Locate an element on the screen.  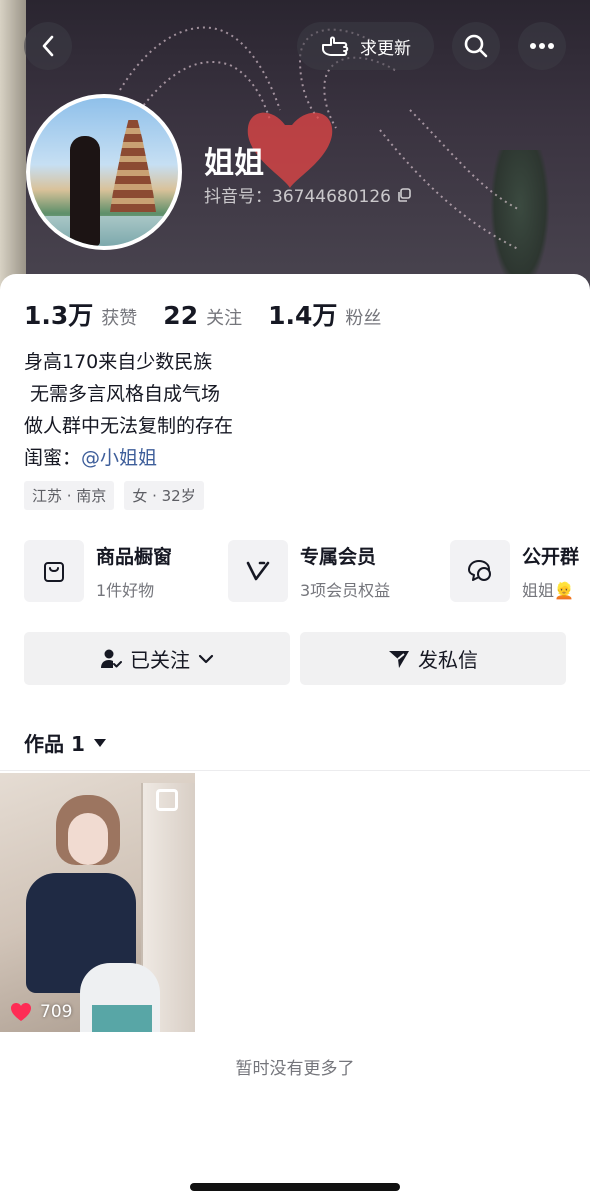
tabs-divider is located at coordinates (295, 770).